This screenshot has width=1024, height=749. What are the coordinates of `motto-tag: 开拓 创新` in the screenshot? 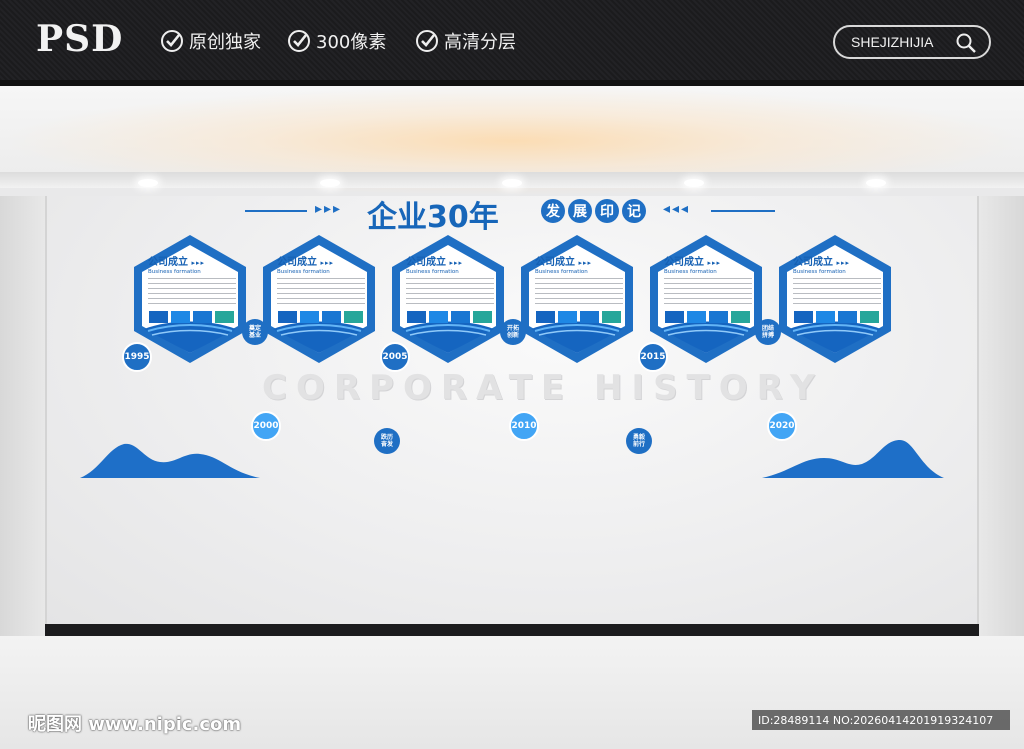 It's located at (513, 332).